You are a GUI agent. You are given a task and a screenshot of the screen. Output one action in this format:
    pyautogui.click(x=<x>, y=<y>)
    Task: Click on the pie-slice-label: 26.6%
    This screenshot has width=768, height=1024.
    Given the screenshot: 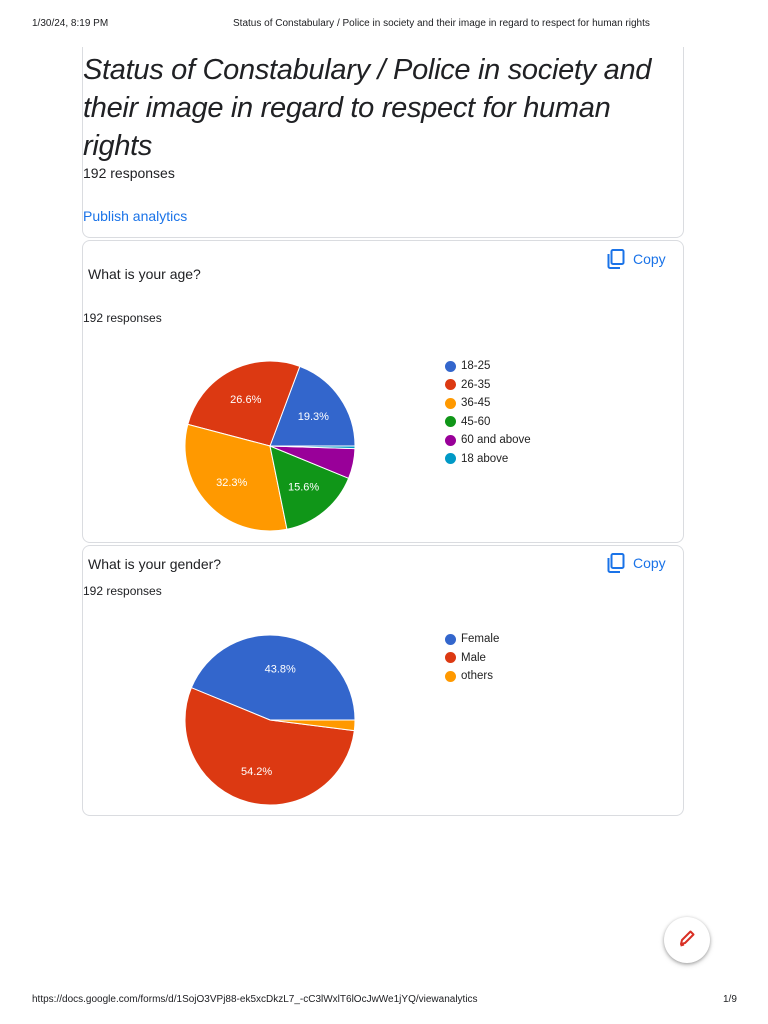 What is the action you would take?
    pyautogui.click(x=245, y=400)
    